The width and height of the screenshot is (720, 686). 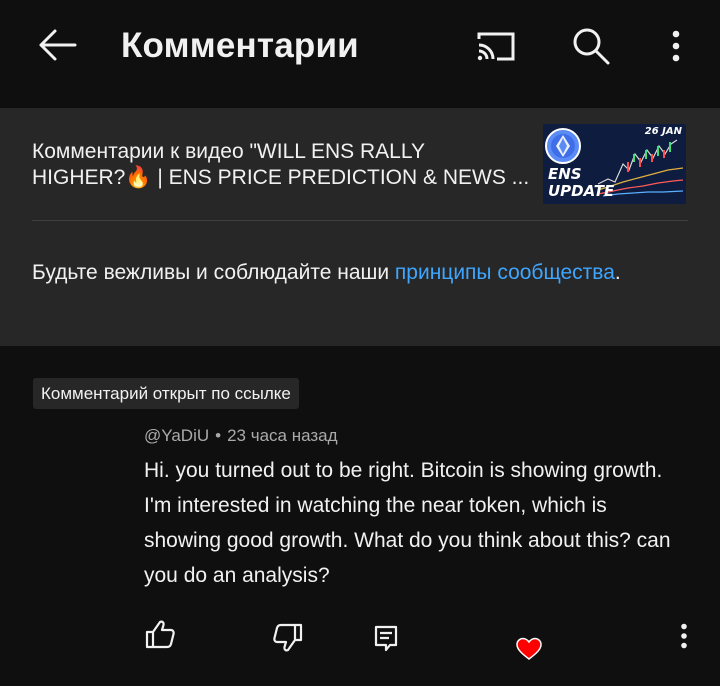 I want to click on video-title-line1: Комментарии к видео "WILL ENS RALLY, so click(x=228, y=151).